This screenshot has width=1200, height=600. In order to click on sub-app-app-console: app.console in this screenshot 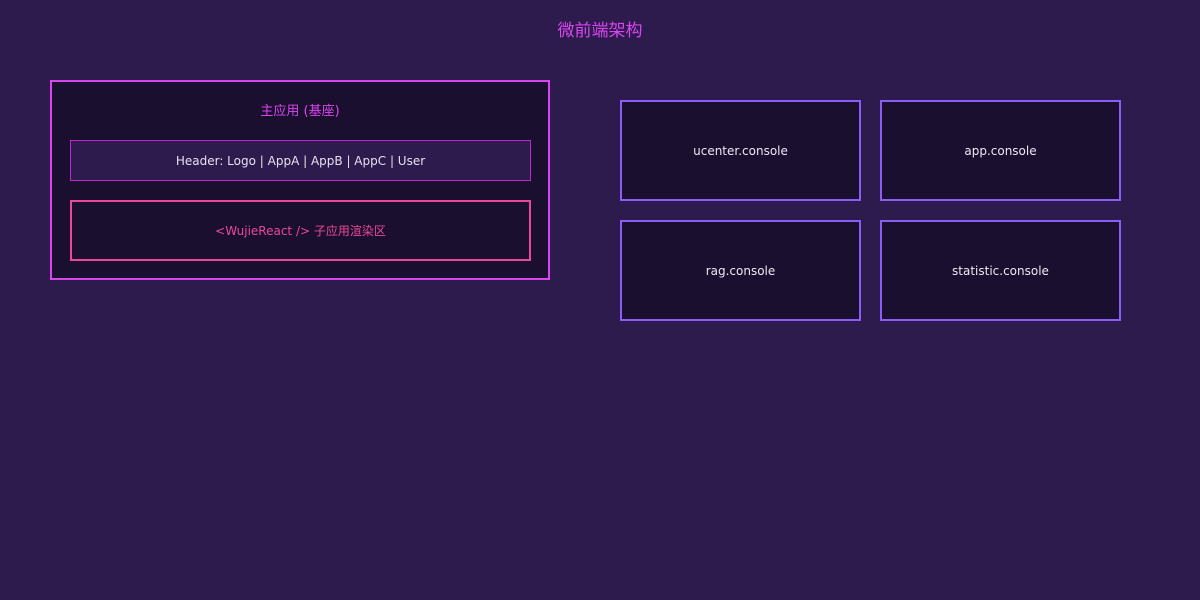, I will do `click(1000, 150)`.